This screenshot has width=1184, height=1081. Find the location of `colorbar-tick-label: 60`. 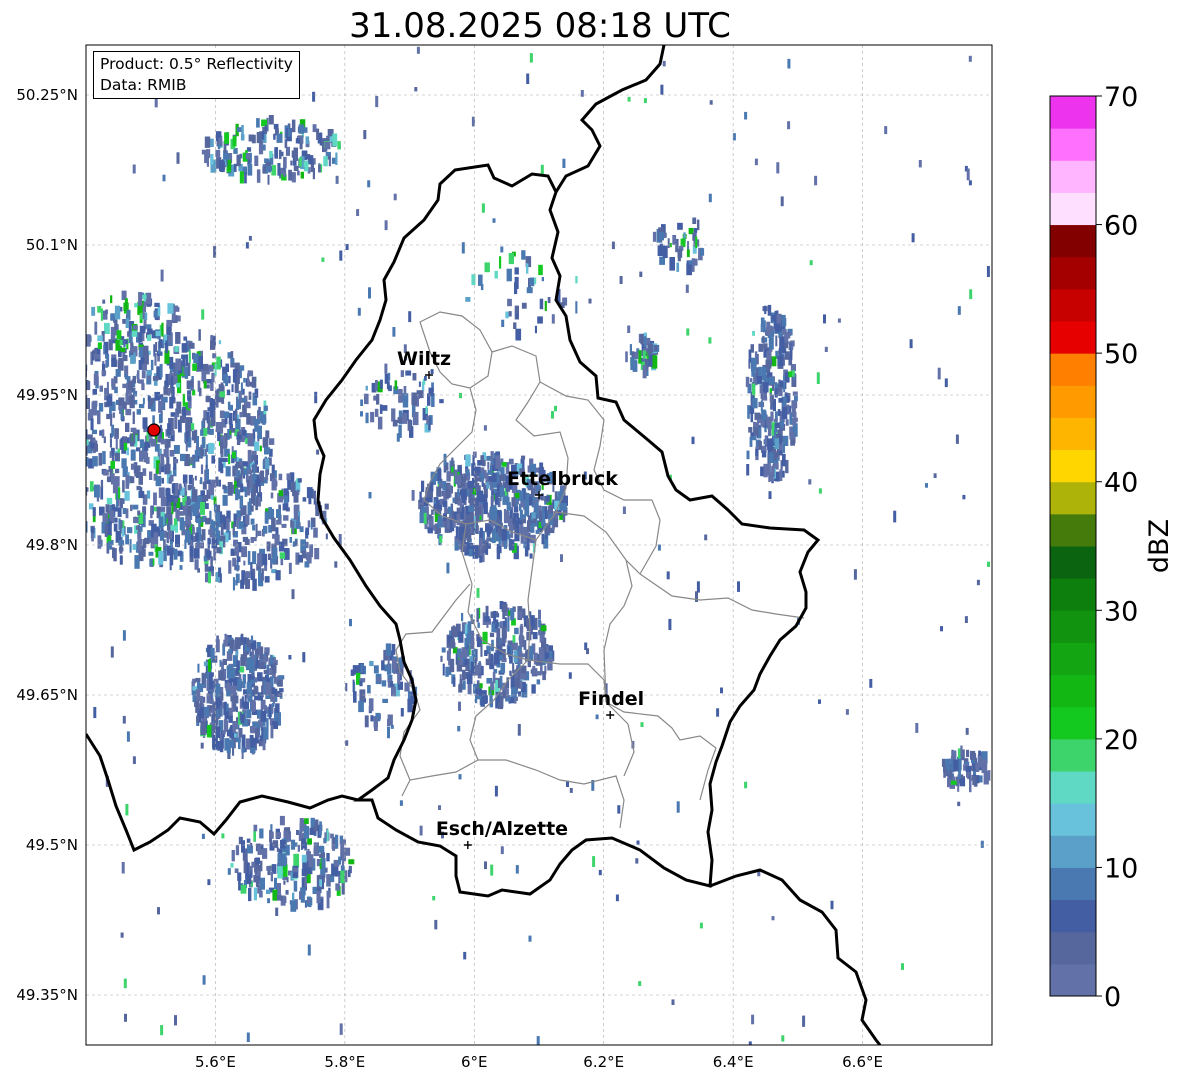

colorbar-tick-label: 60 is located at coordinates (1121, 226).